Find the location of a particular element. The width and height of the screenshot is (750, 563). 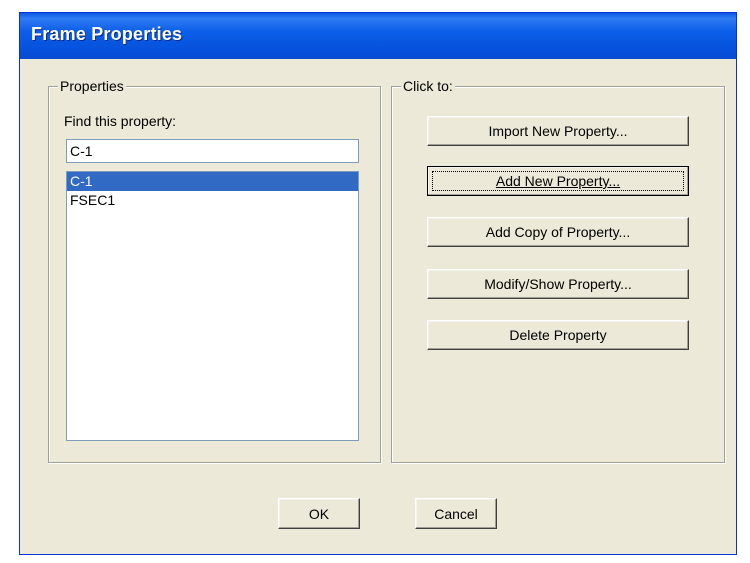

window-title: Frame Properties is located at coordinates (107, 34).